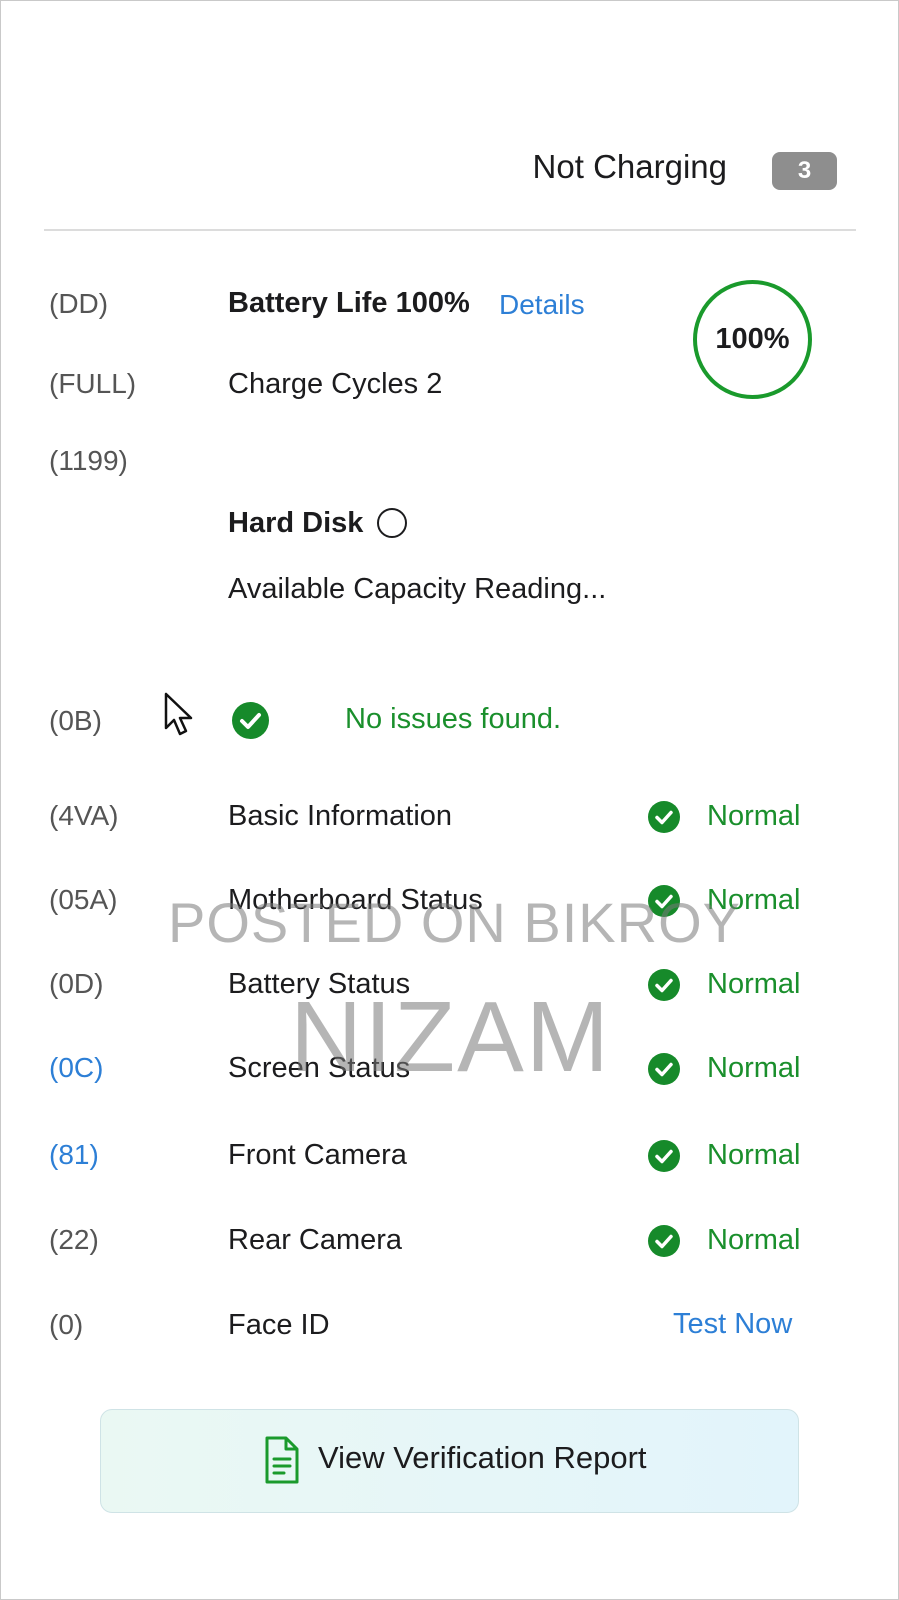 This screenshot has width=899, height=1600. I want to click on battery-percent-value: 100%, so click(752, 339).